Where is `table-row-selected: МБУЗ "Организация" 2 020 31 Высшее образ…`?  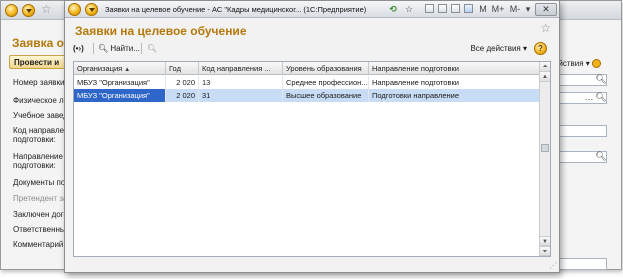 table-row-selected: МБУЗ "Организация" 2 020 31 Высшее образ… is located at coordinates (306, 95).